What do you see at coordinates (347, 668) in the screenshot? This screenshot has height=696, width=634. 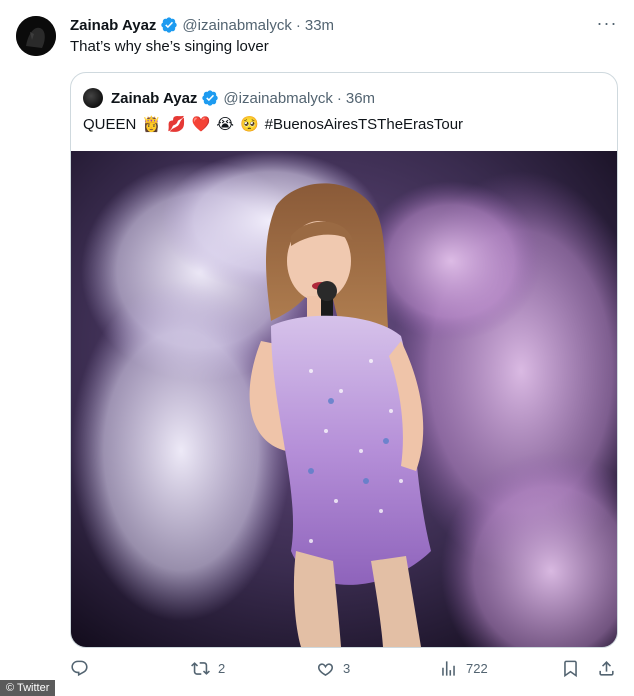 I see `like-count: 3` at bounding box center [347, 668].